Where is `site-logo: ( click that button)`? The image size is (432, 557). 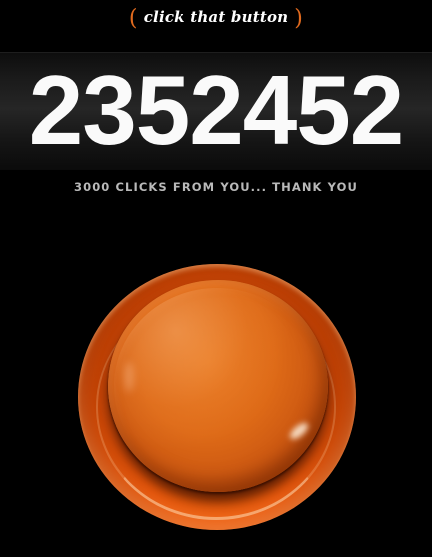
site-logo: ( click that button) is located at coordinates (216, 18).